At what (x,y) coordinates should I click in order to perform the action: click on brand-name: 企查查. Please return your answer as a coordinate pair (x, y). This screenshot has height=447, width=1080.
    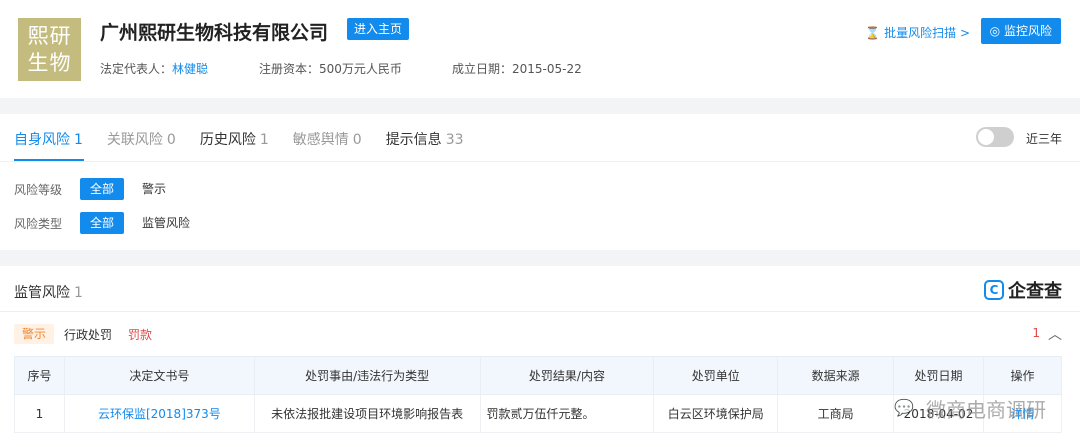
    Looking at the image, I should click on (1035, 291).